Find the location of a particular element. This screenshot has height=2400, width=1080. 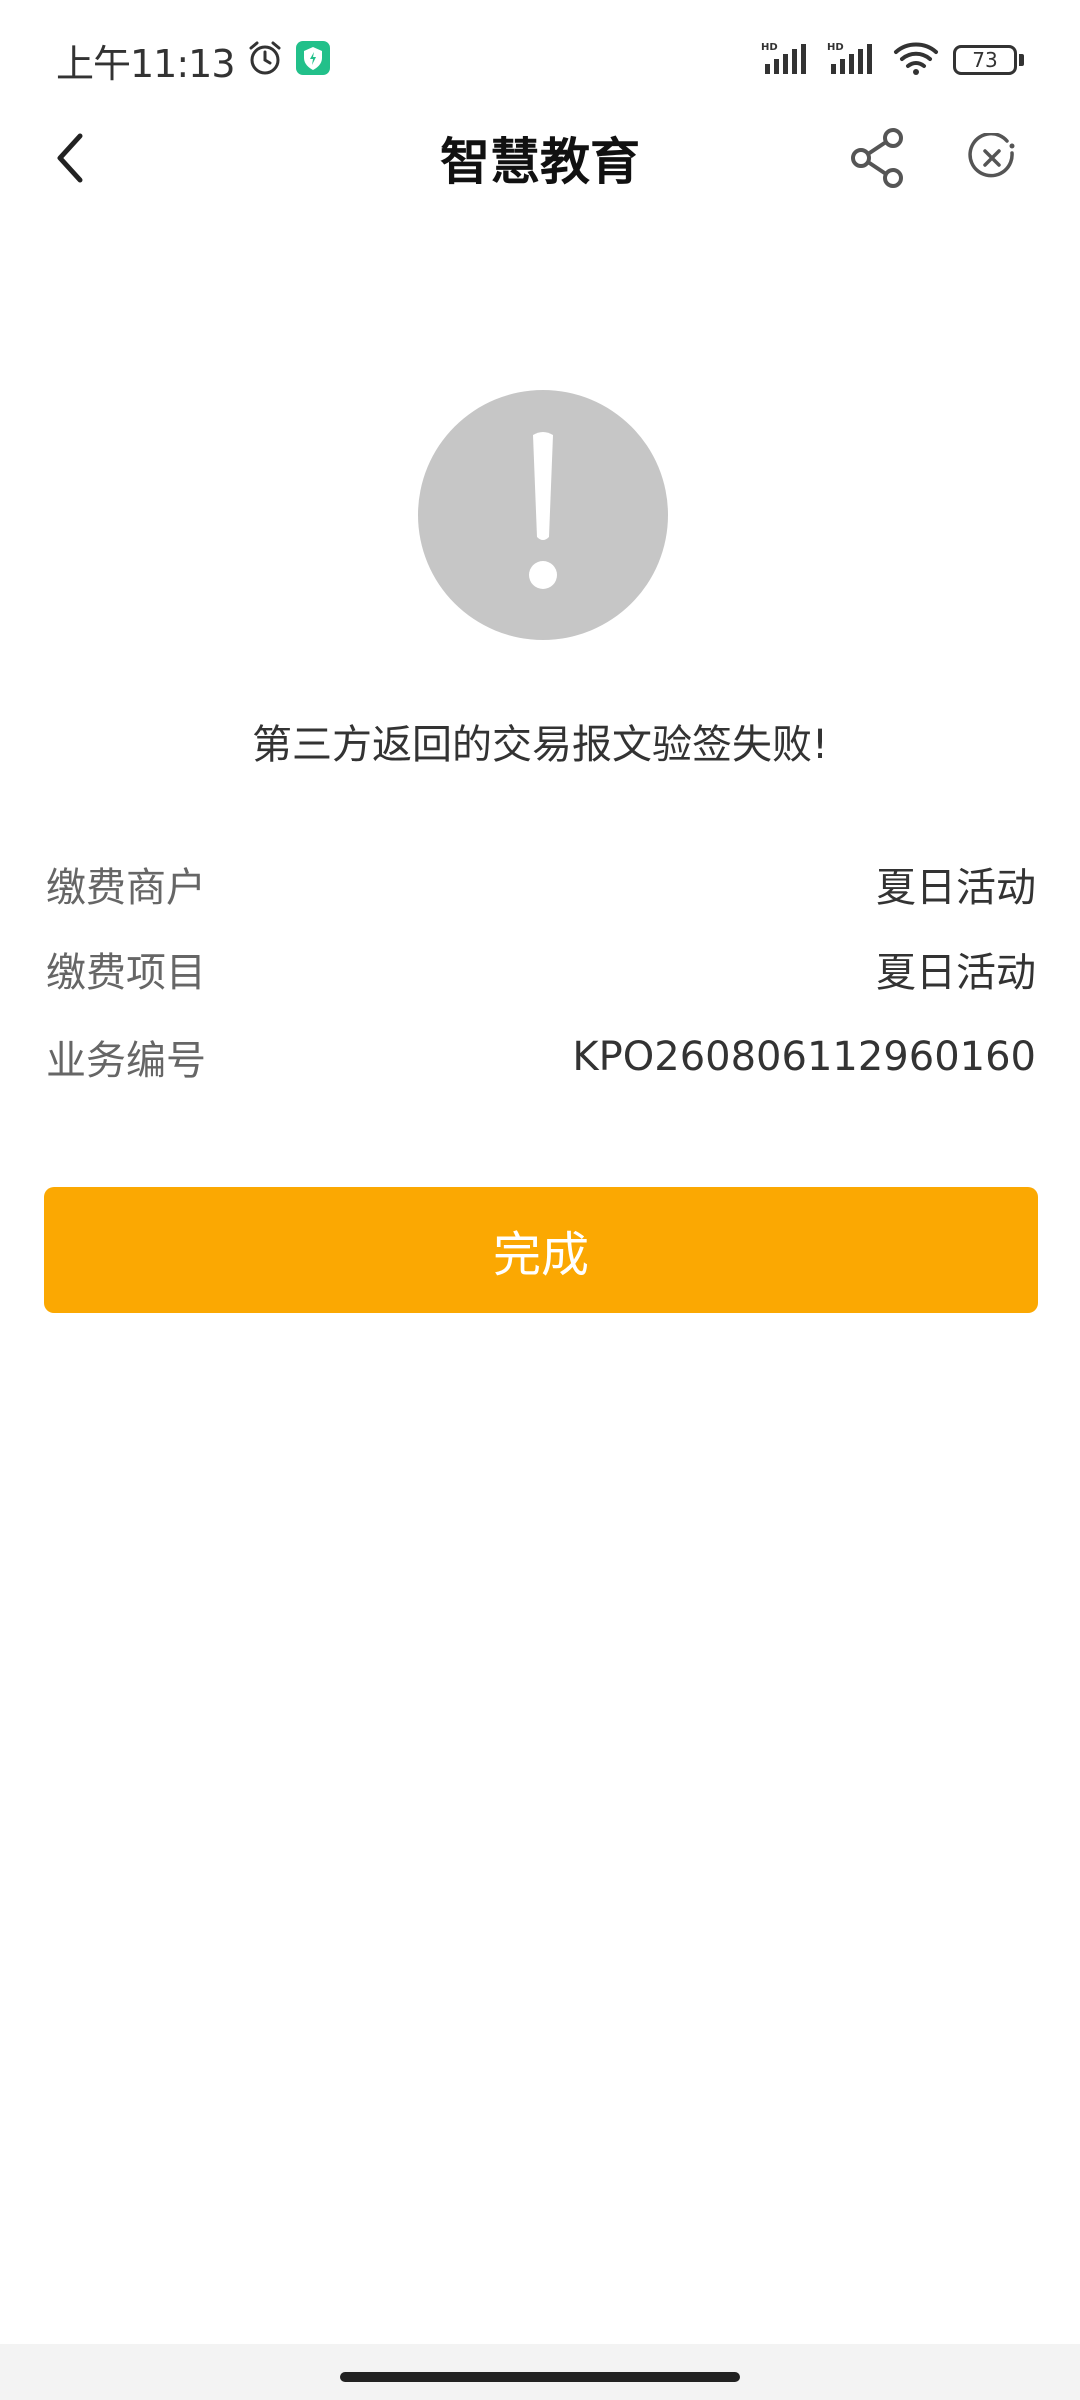

wifi-icon is located at coordinates (916, 60).